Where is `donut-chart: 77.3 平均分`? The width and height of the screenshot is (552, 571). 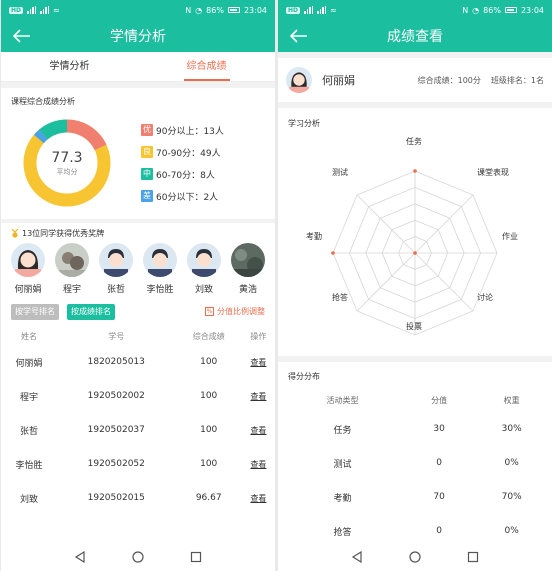
donut-chart: 77.3 平均分 is located at coordinates (72, 163).